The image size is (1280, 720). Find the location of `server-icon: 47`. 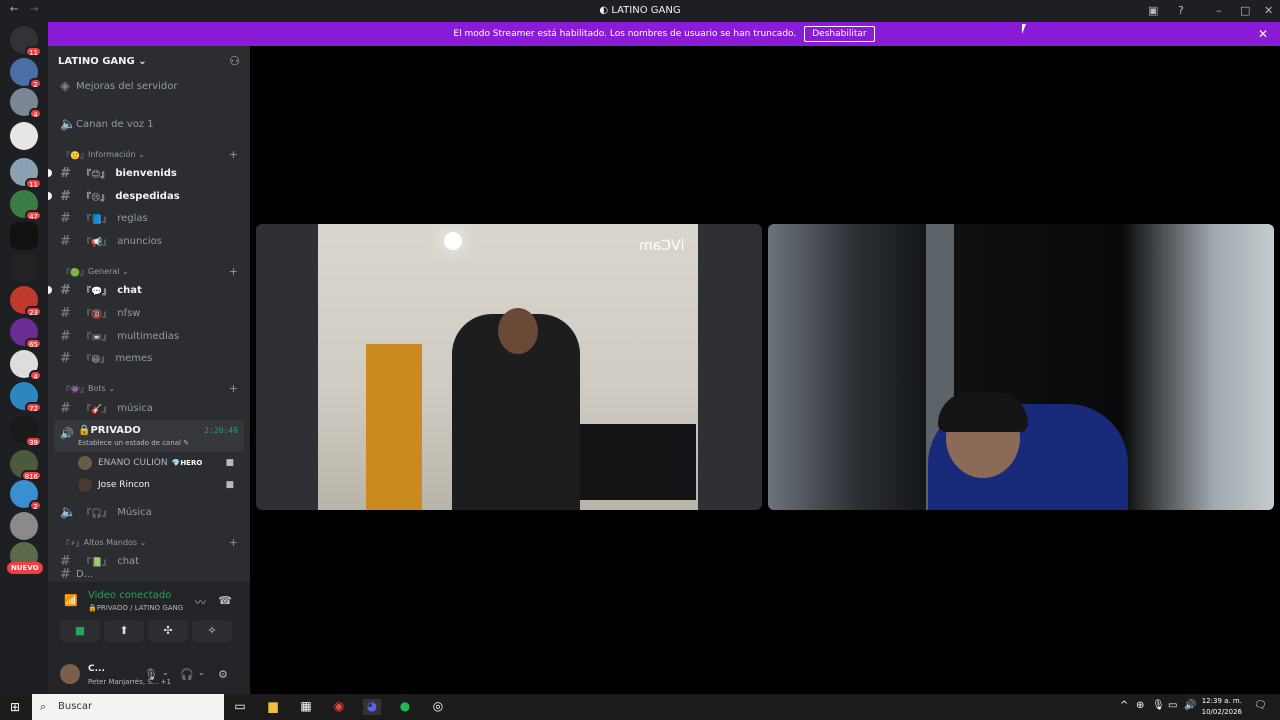

server-icon: 47 is located at coordinates (26, 205).